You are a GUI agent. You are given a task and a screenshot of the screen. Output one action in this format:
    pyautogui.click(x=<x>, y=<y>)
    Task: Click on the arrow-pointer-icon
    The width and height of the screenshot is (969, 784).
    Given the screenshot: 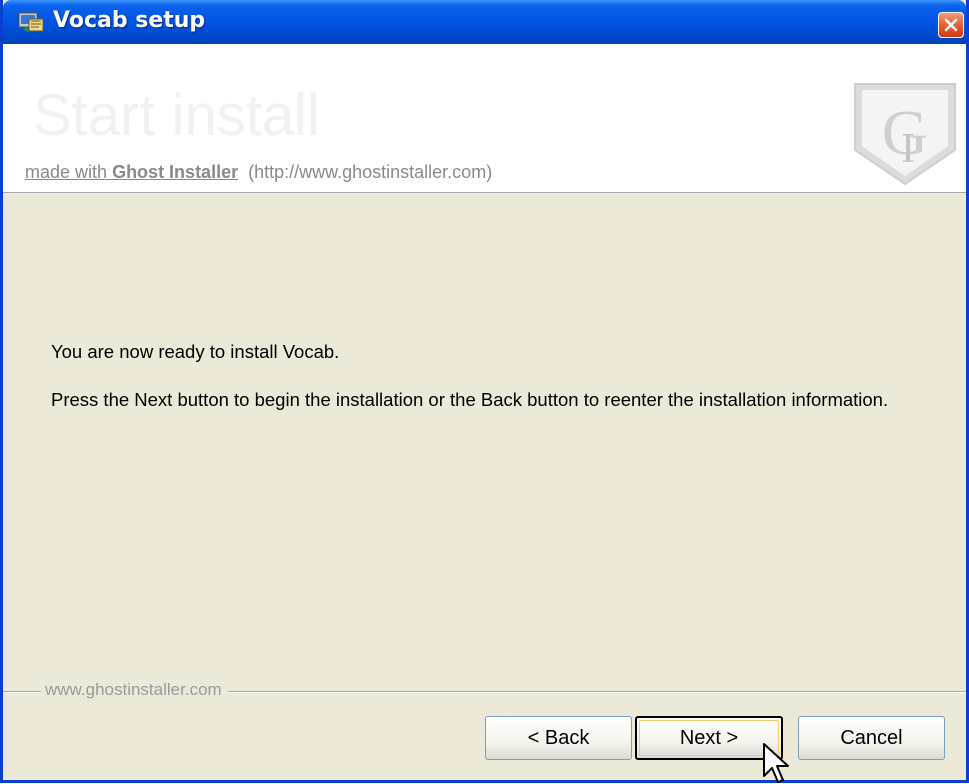 What is the action you would take?
    pyautogui.click(x=776, y=763)
    